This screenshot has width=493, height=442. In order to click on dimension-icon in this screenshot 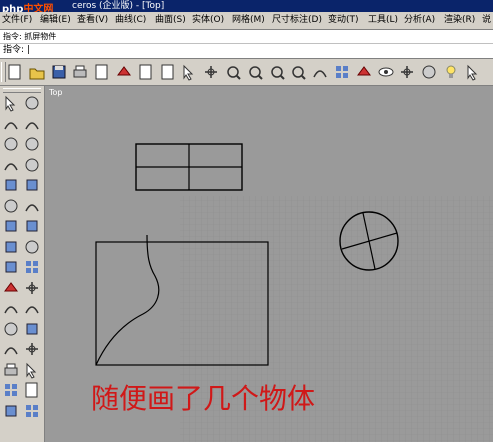, I will do `click(11, 370)`.